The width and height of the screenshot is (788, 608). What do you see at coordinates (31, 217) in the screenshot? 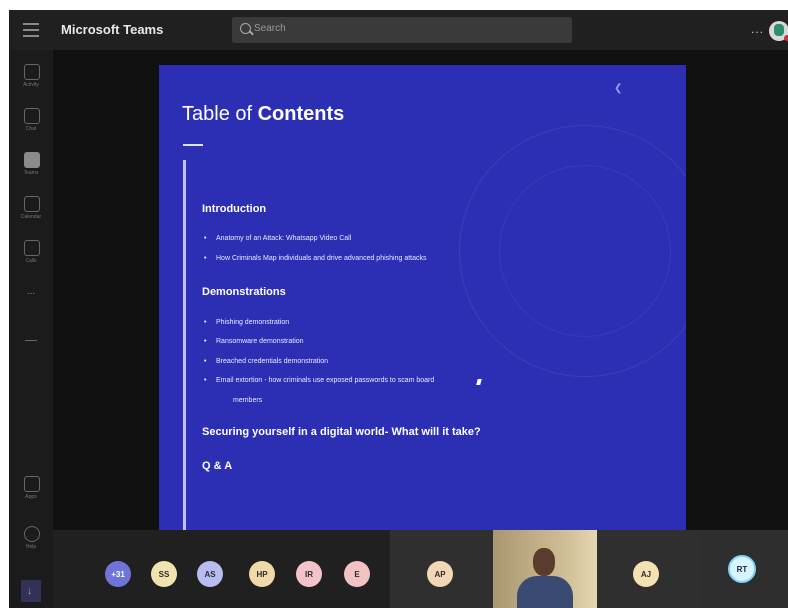
I see `rail-item-label: Calendar` at bounding box center [31, 217].